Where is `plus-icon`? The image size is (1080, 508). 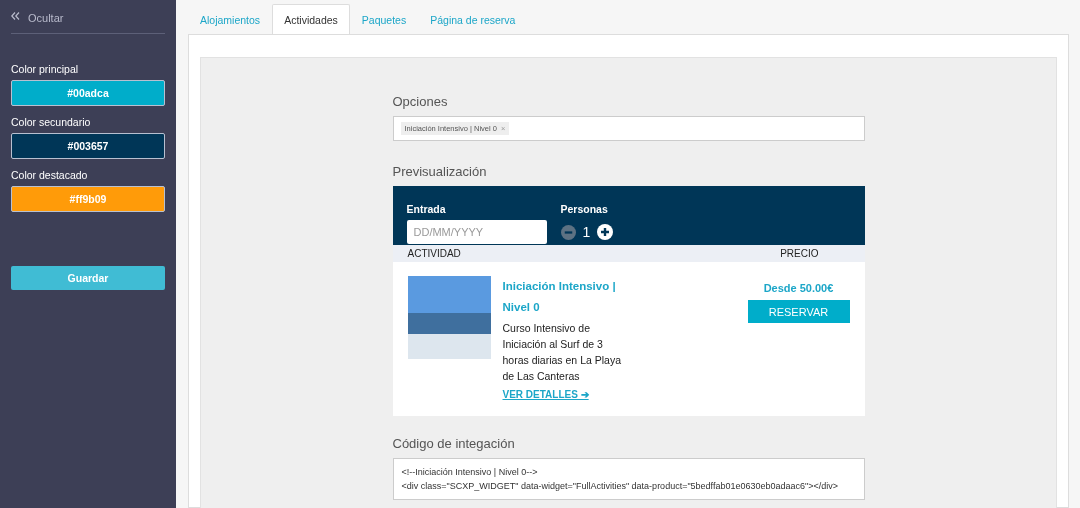
plus-icon is located at coordinates (605, 232).